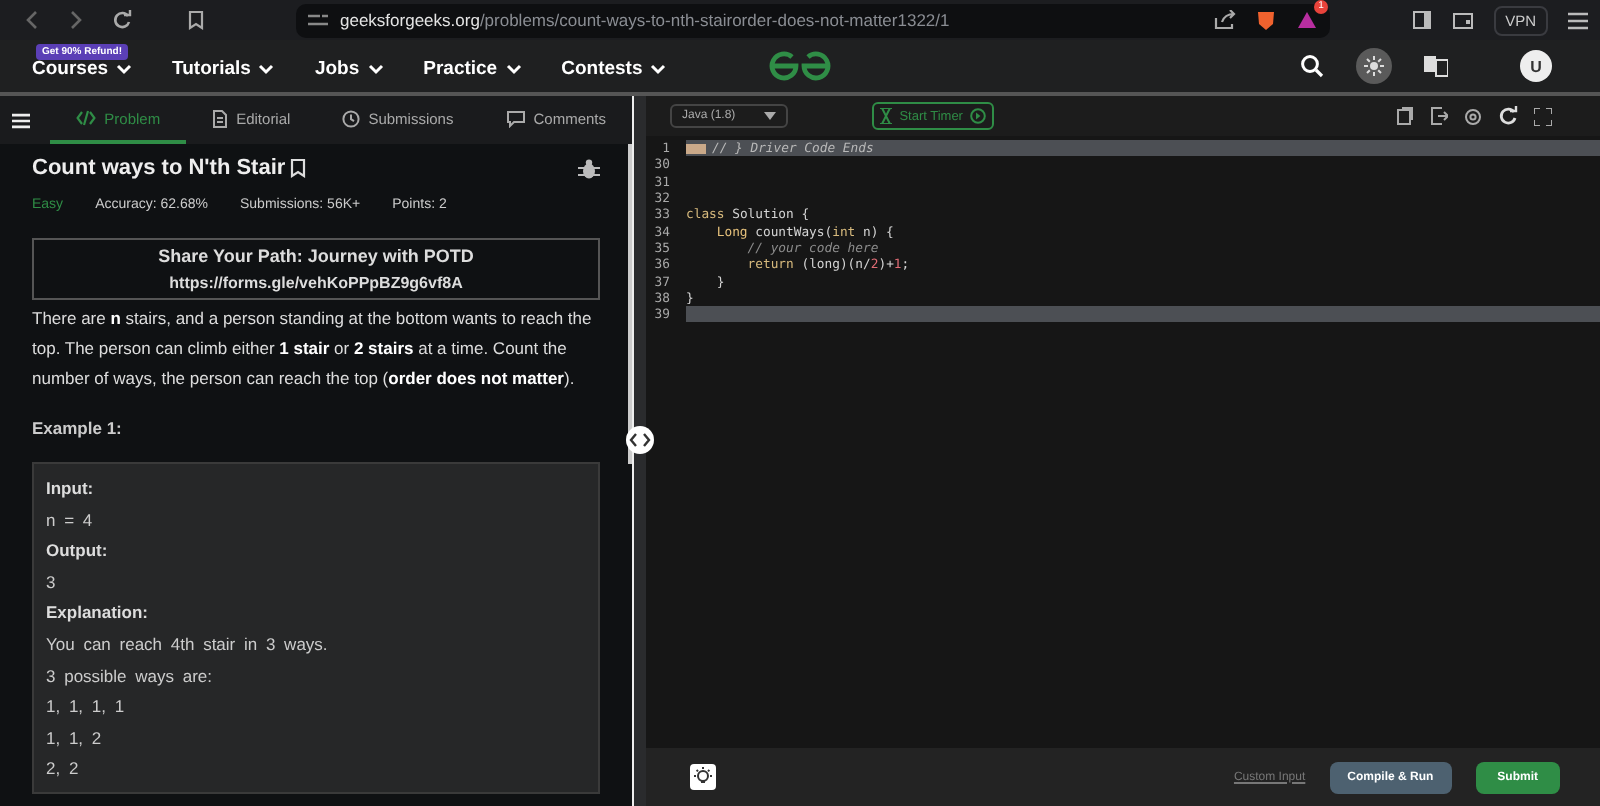 The image size is (1600, 806). Describe the element at coordinates (86, 118) in the screenshot. I see `code-icon` at that location.